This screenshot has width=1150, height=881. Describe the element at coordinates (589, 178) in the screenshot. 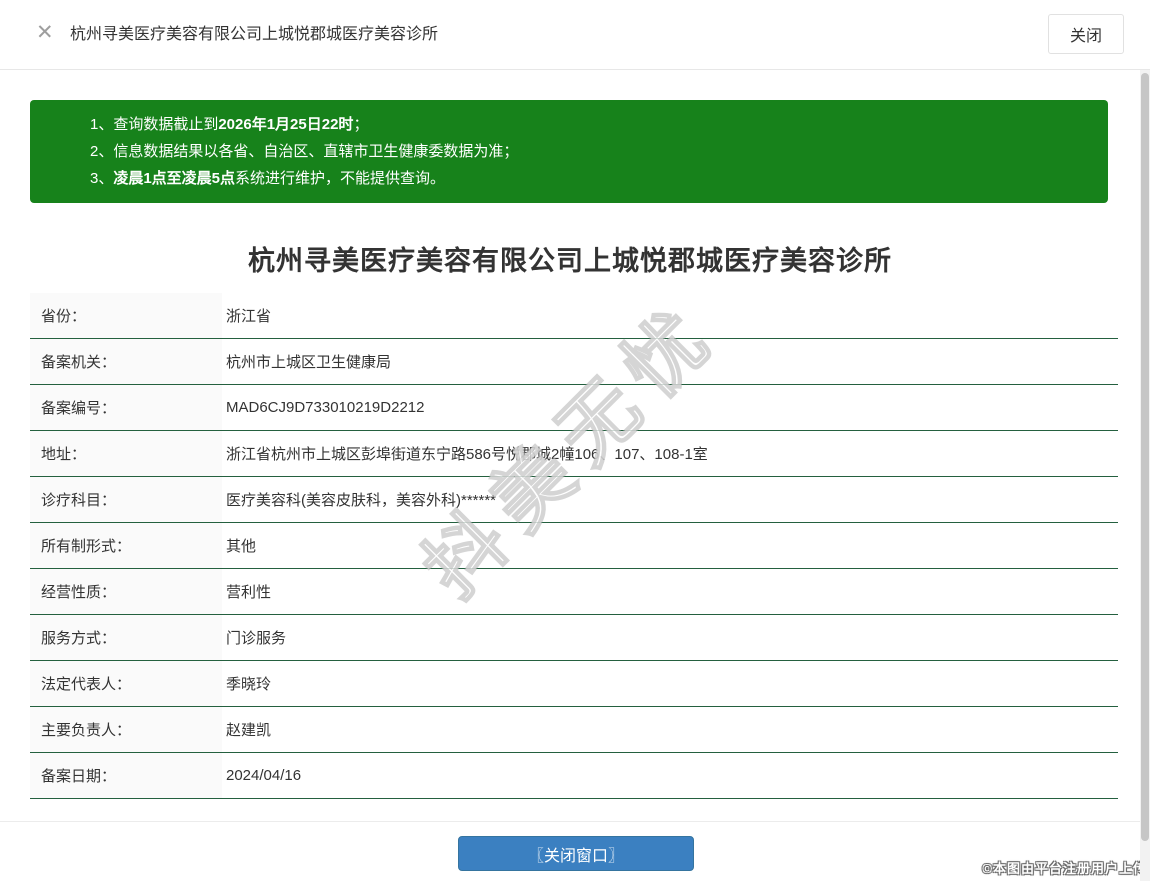

I see `notice-line-3: 3、凌晨1点至凌晨5点系统进行维护，不能提供查询。` at that location.